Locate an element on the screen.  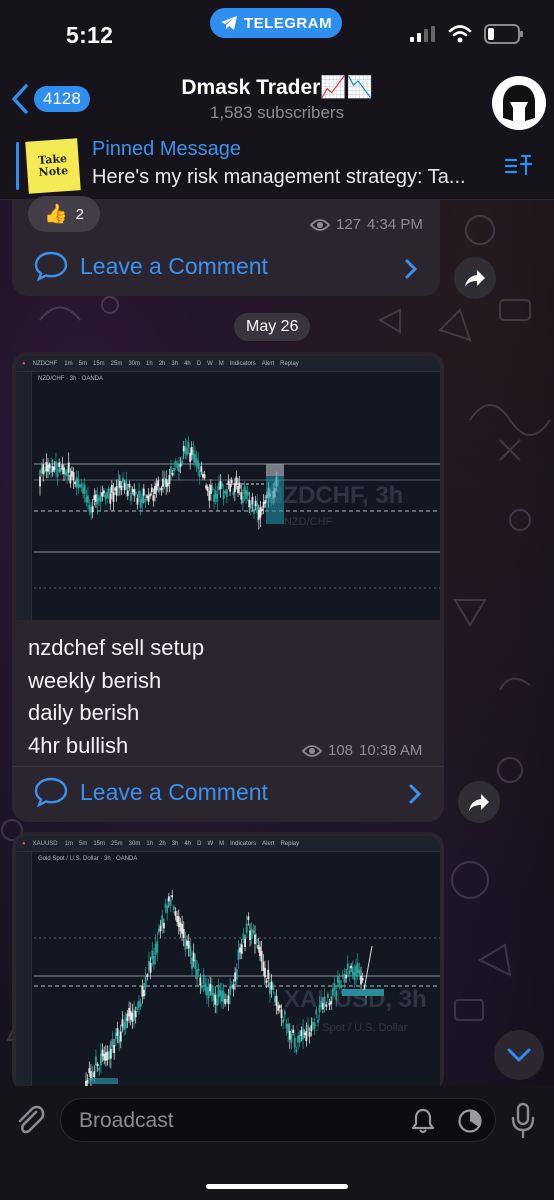
channel-title: Dmask Trader📈📉 is located at coordinates (277, 88).